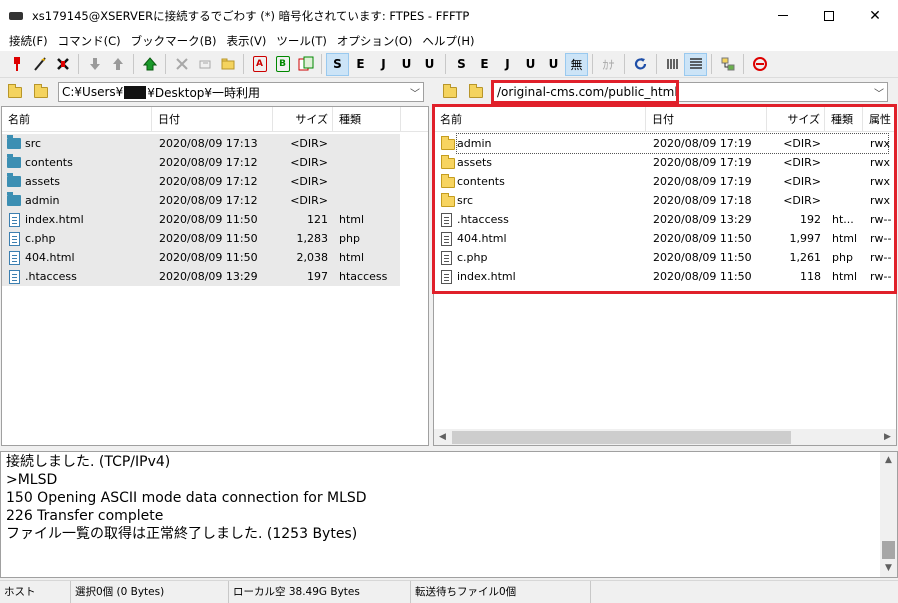 The height and width of the screenshot is (603, 898). Describe the element at coordinates (576, 64) in the screenshot. I see `kanji-none-button: 無` at that location.